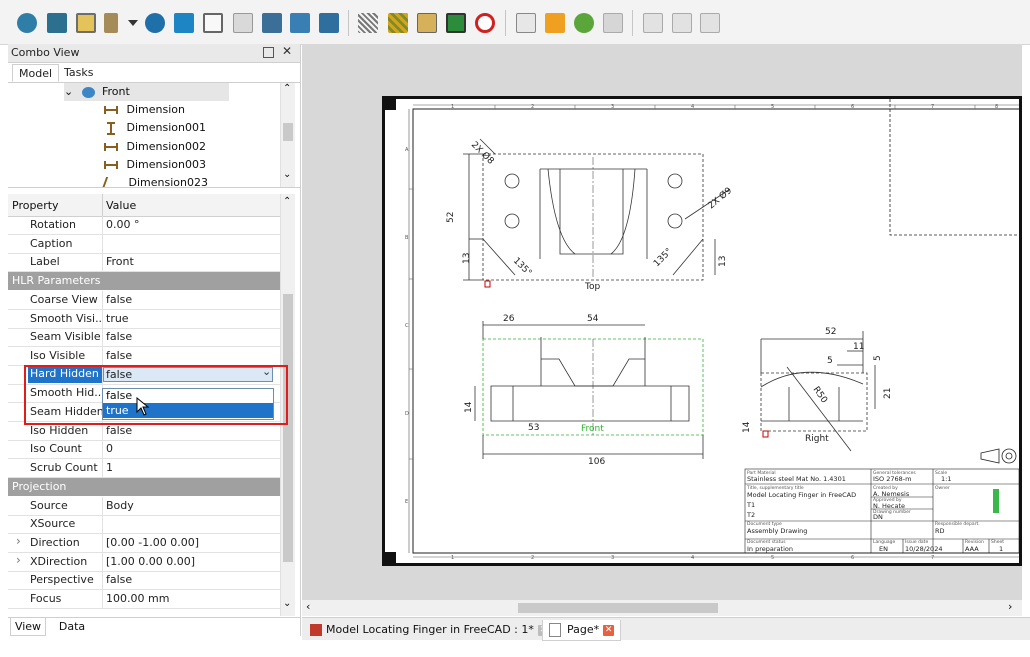 This screenshot has height=657, width=1030. Describe the element at coordinates (522, 267) in the screenshot. I see `dim-label: 135°` at that location.